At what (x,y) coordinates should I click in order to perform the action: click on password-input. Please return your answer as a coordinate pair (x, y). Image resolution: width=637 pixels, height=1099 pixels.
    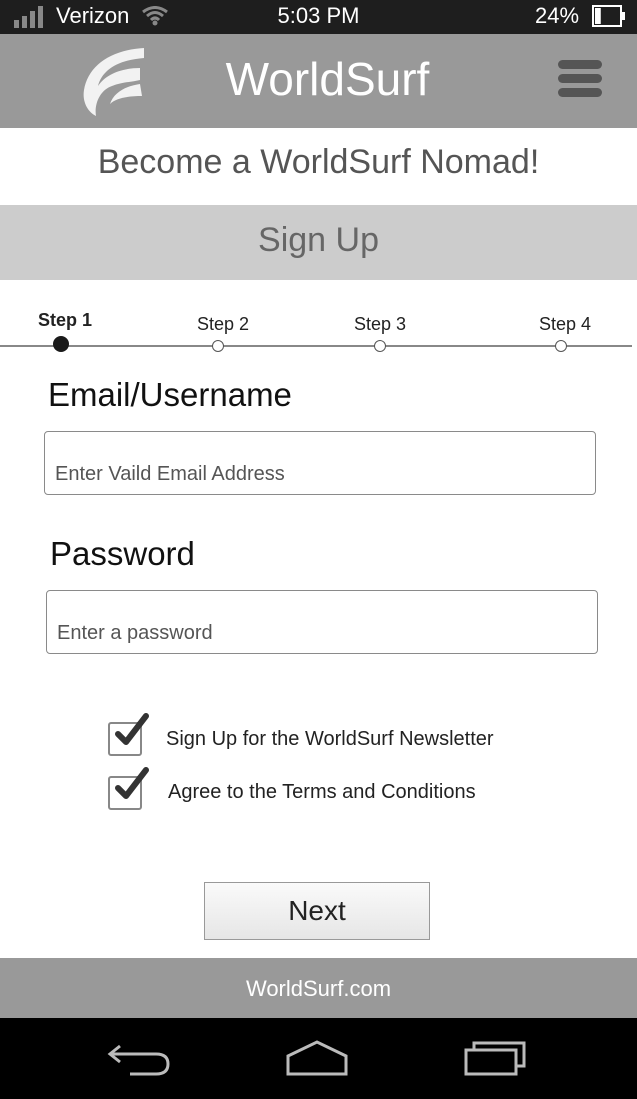
    Looking at the image, I should click on (322, 622).